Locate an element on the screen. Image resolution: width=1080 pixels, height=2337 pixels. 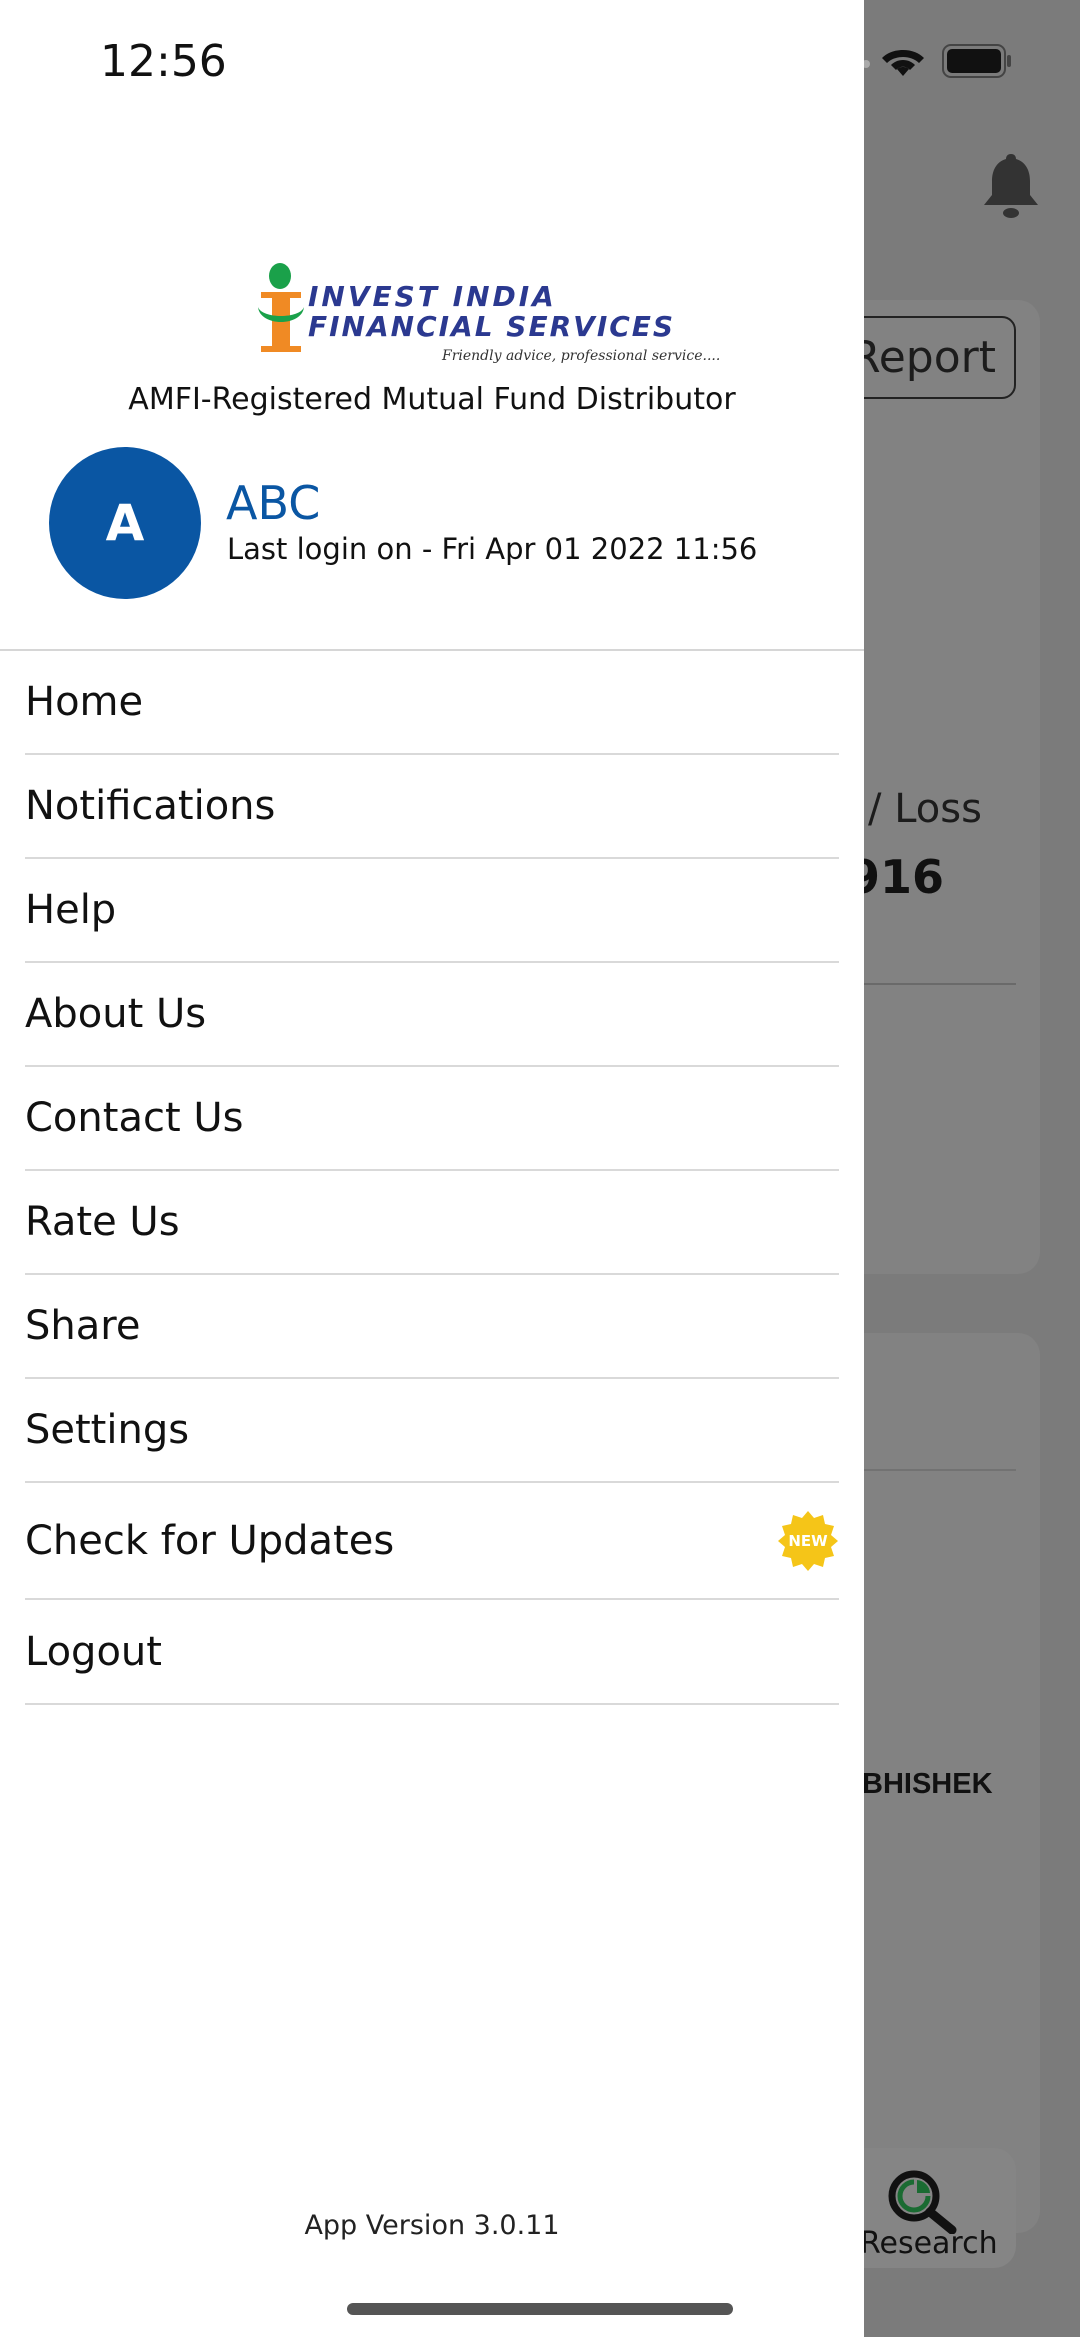
menu-label: Notifications is located at coordinates (150, 806).